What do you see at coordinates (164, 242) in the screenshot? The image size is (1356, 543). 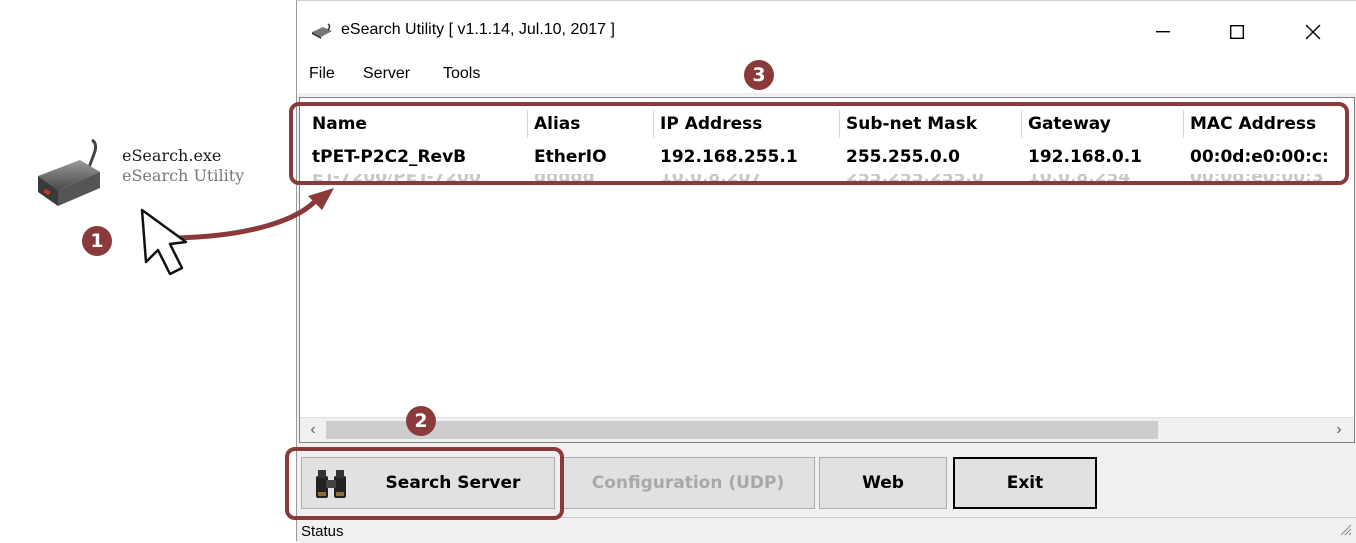 I see `cursor-icon` at bounding box center [164, 242].